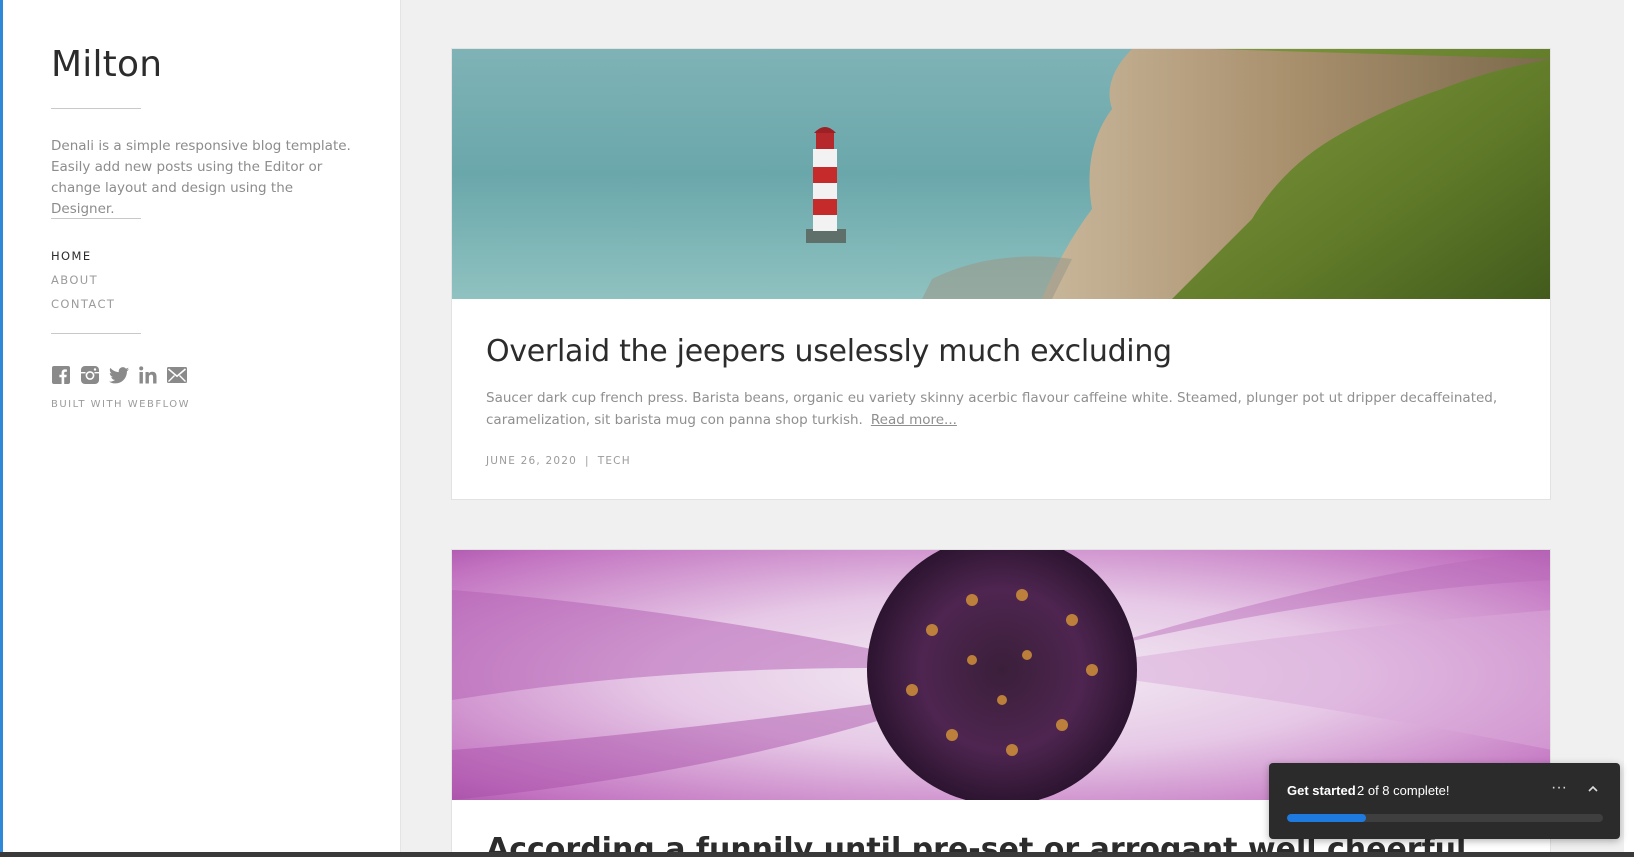 The width and height of the screenshot is (1634, 857). I want to click on facebook-icon, so click(61, 375).